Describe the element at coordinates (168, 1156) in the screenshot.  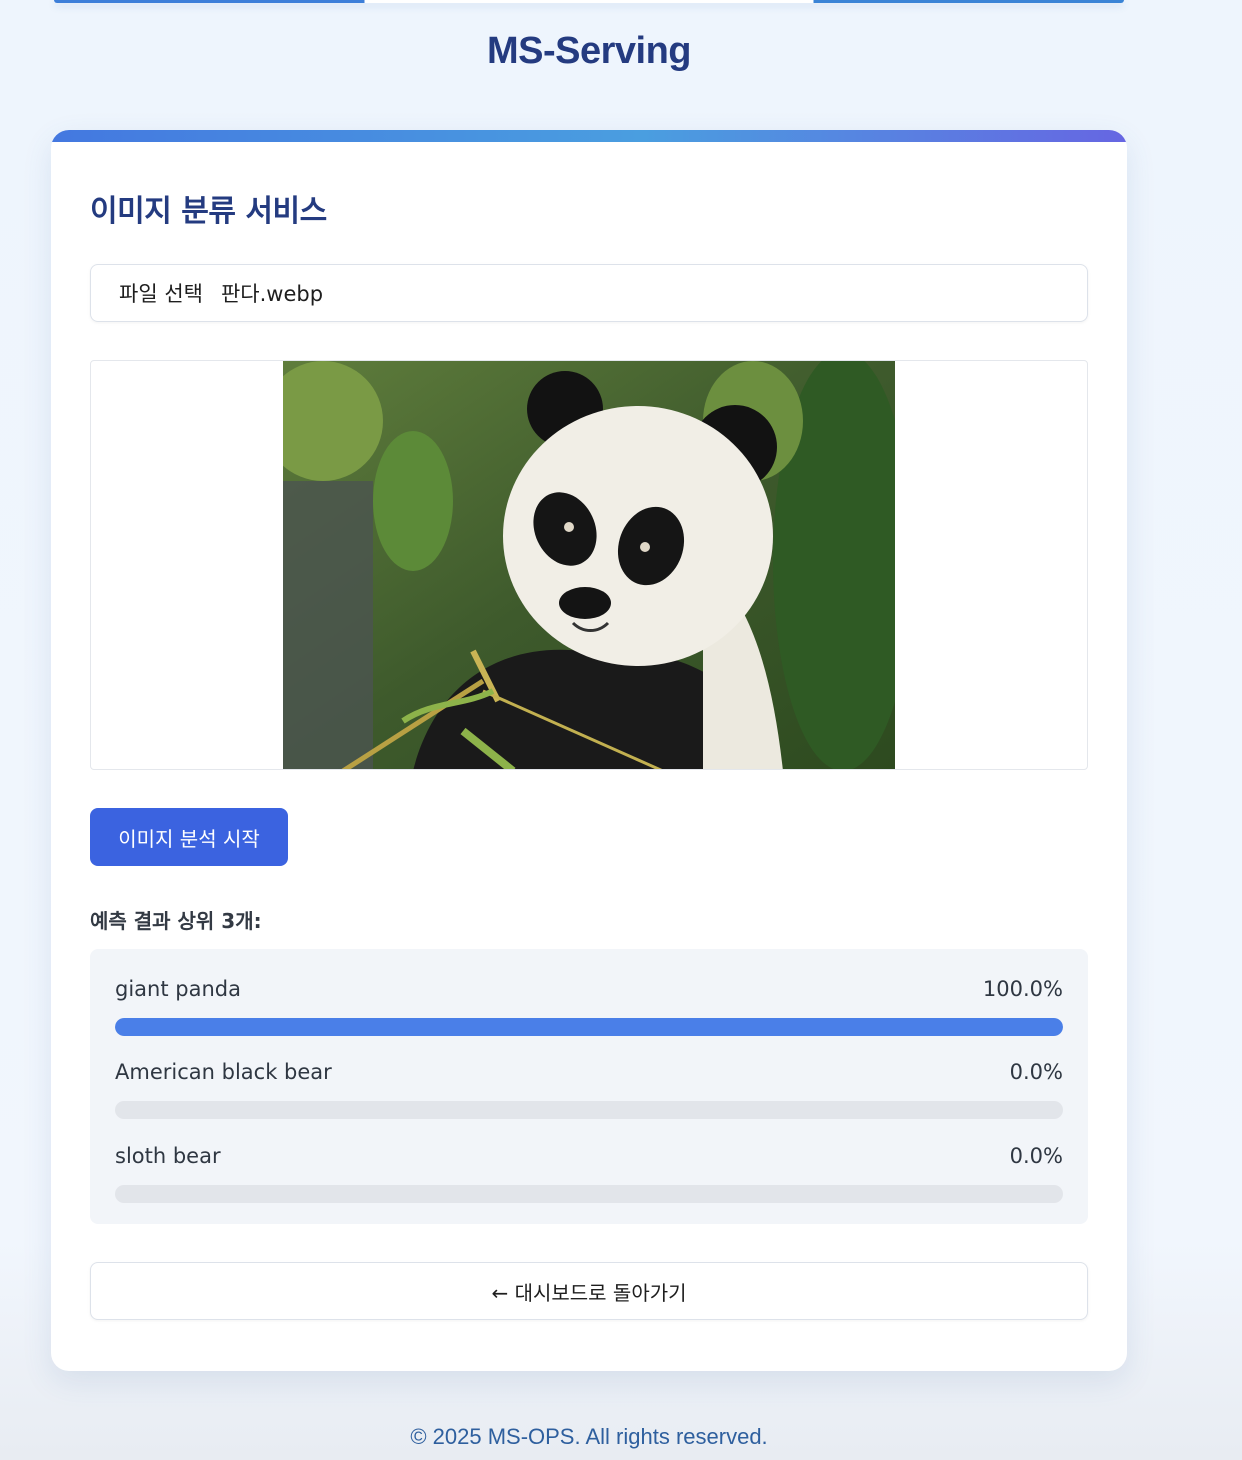
I see `prediction-label: sloth bear` at that location.